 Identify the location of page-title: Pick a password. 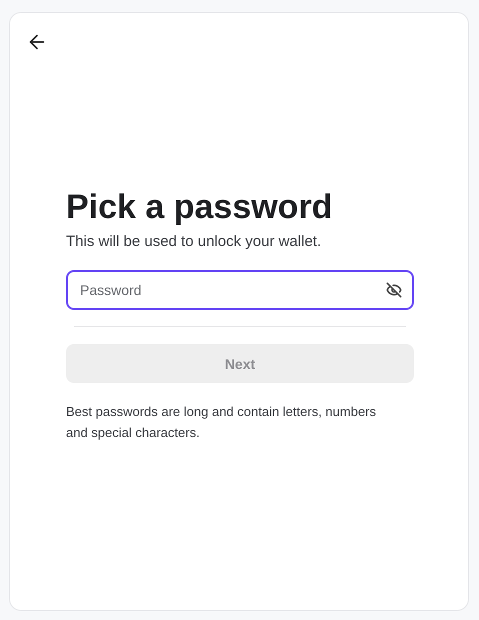
(200, 207).